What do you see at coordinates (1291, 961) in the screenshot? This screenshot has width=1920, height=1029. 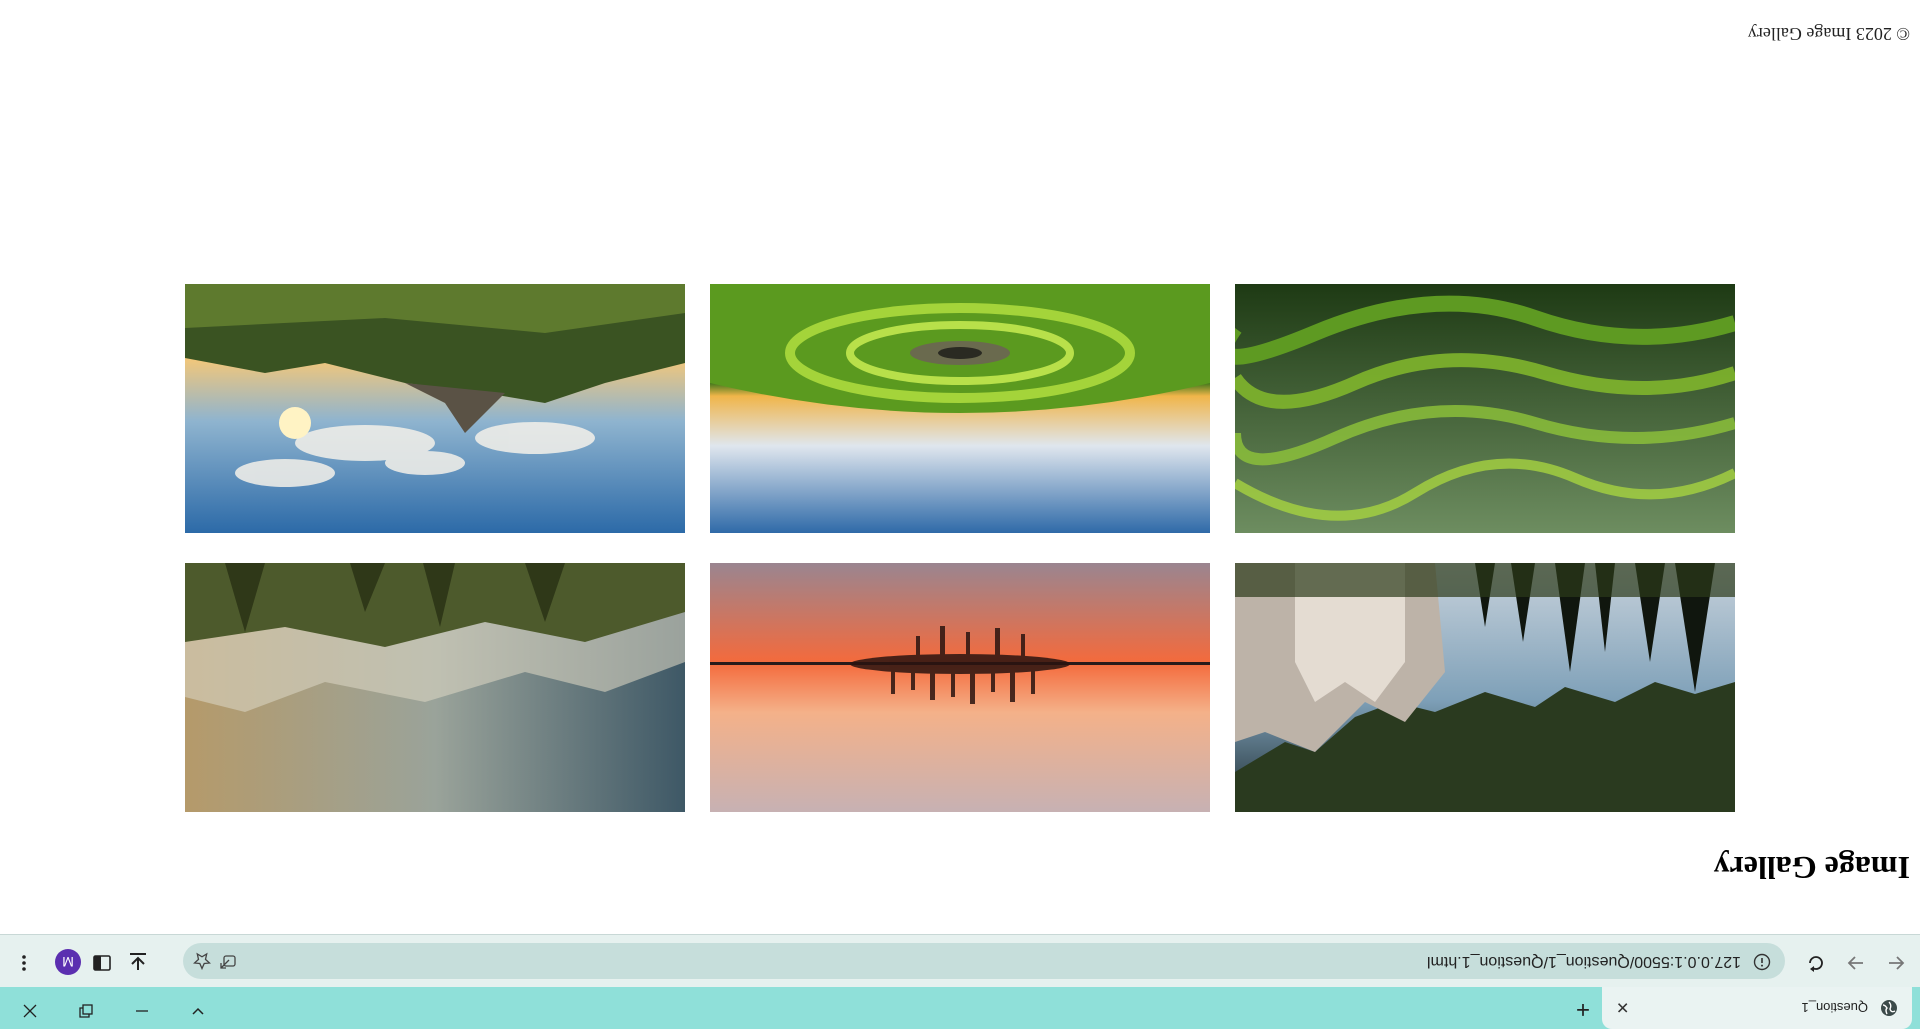 I see `url-input` at bounding box center [1291, 961].